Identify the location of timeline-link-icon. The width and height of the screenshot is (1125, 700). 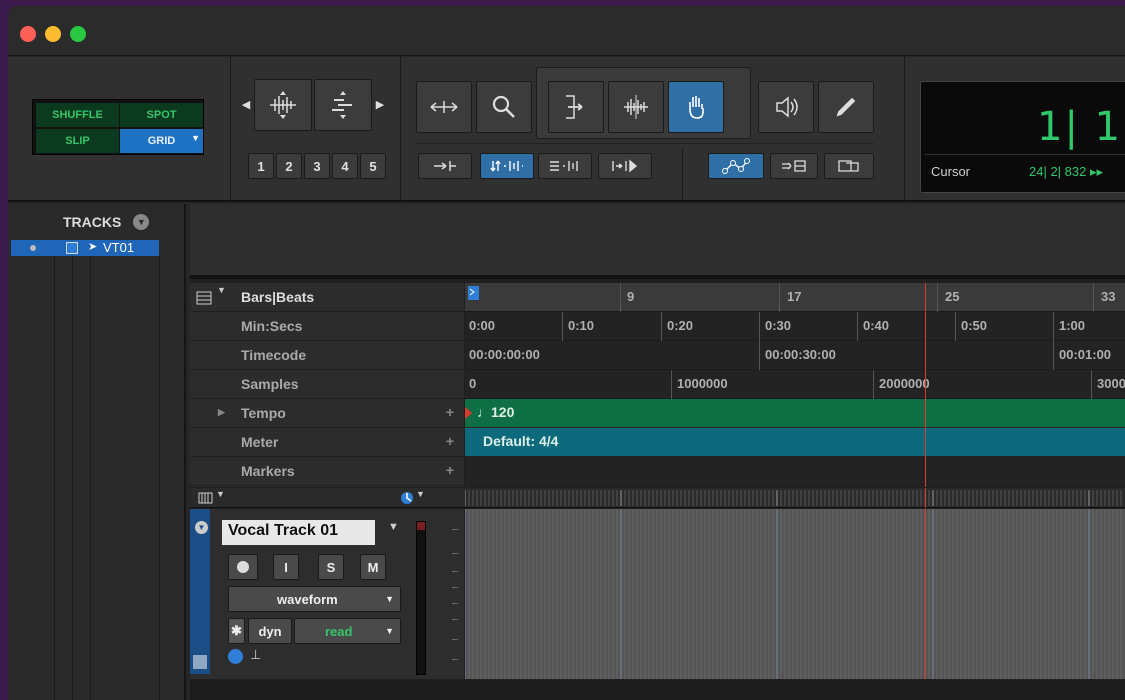
(794, 166).